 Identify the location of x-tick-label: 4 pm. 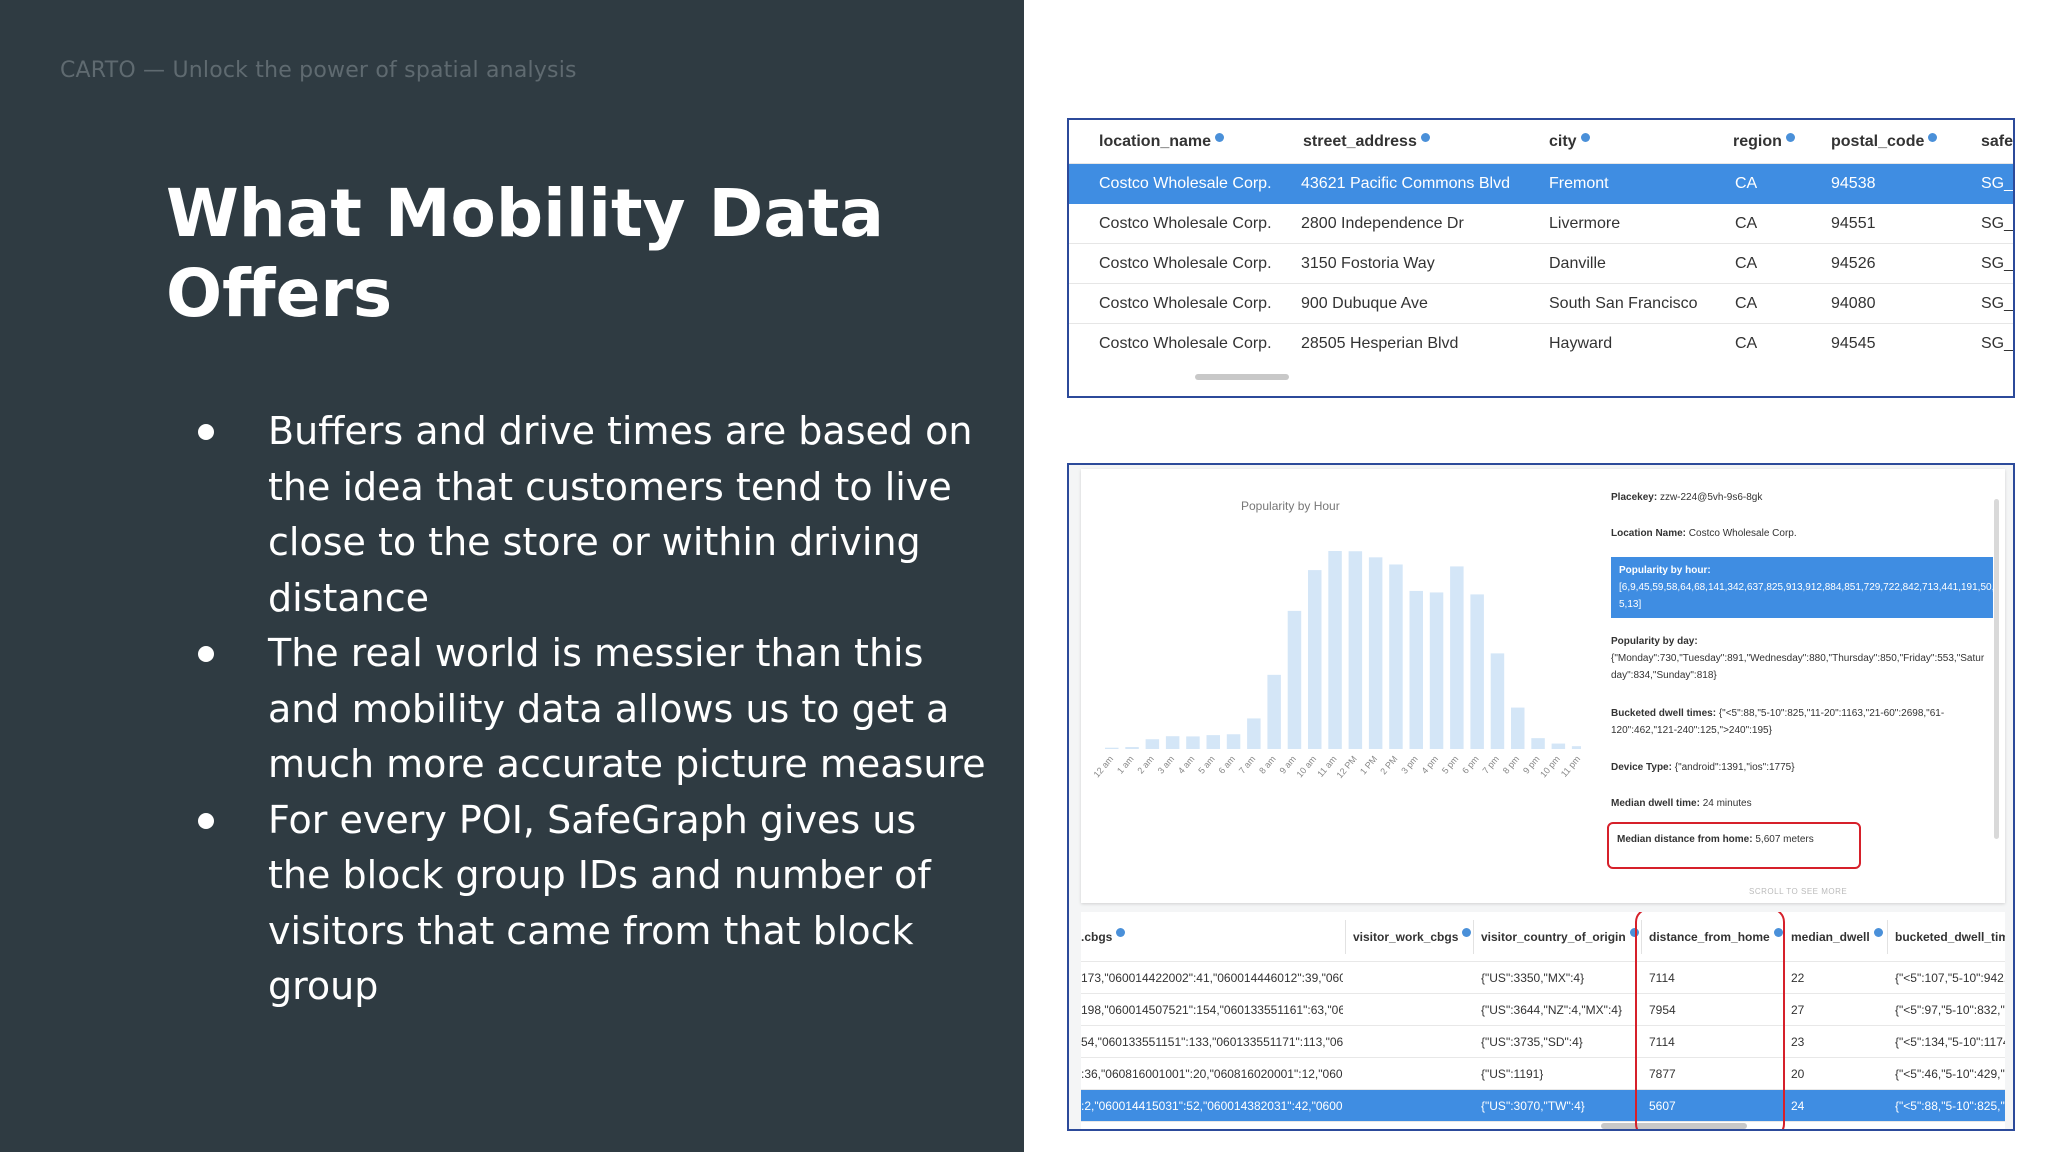
(1430, 765).